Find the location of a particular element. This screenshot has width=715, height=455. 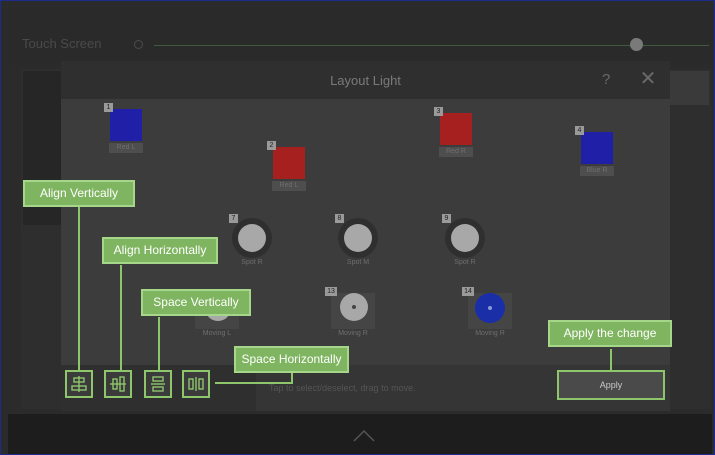

screen-title: Touch Screen is located at coordinates (62, 43).